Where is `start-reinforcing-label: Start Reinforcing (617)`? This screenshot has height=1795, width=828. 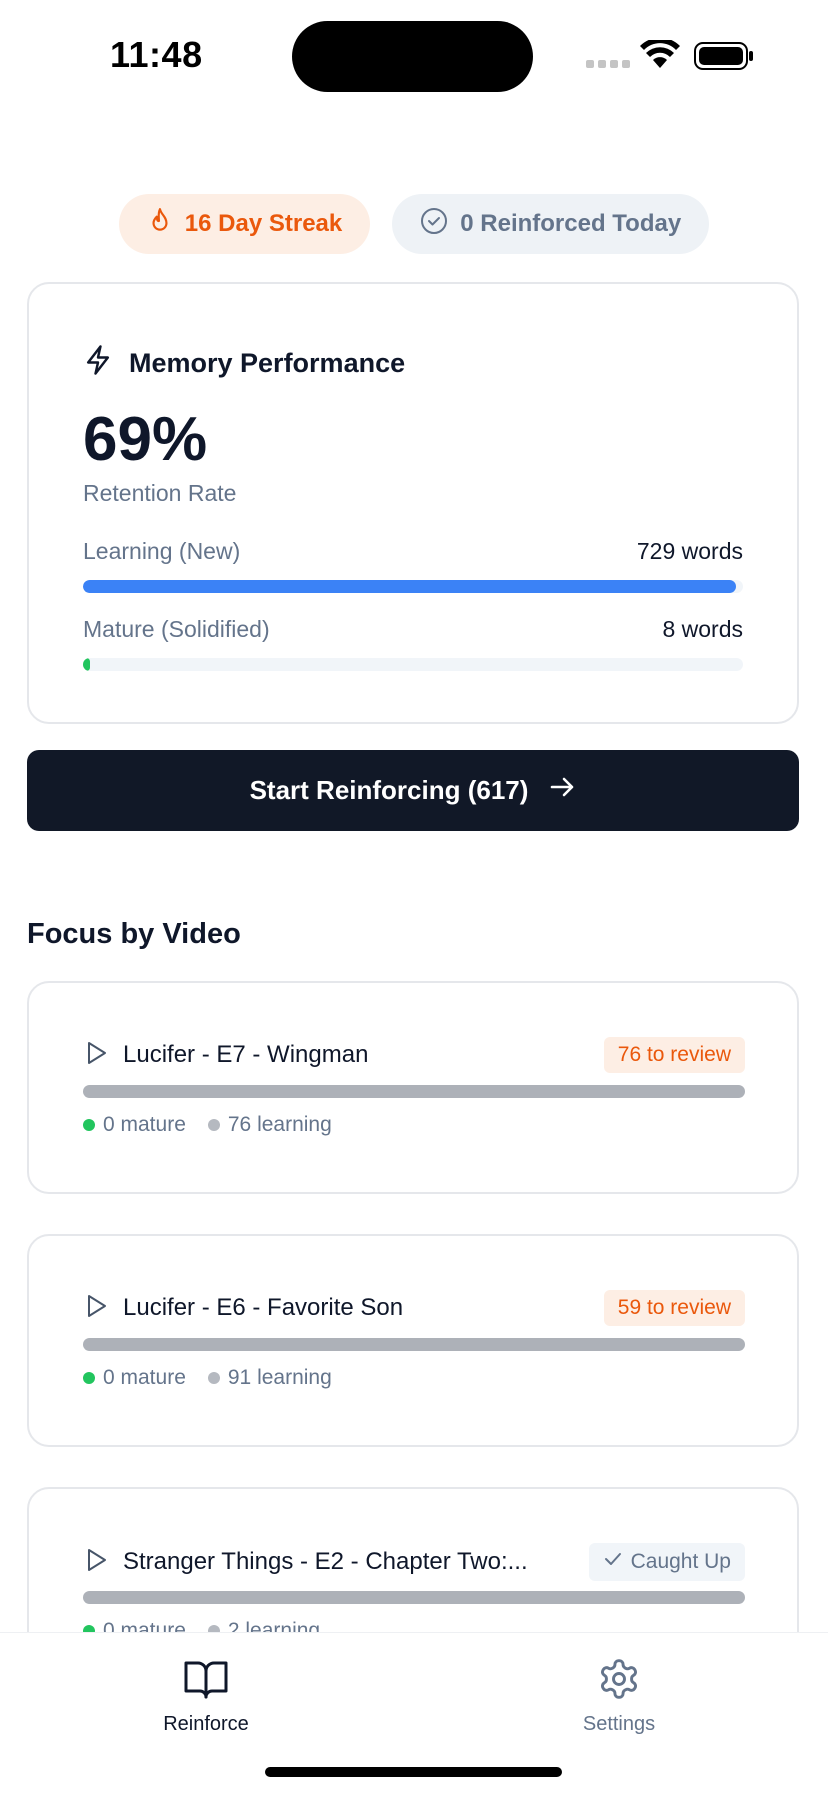
start-reinforcing-label: Start Reinforcing (617) is located at coordinates (389, 790).